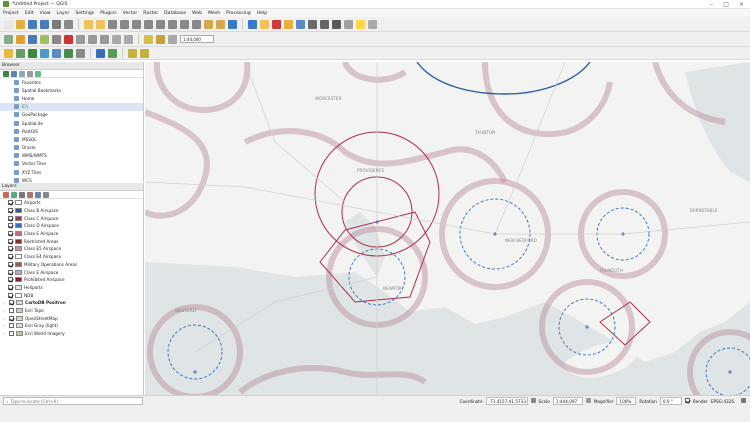 Image resolution: width=750 pixels, height=422 pixels. Describe the element at coordinates (71, 288) in the screenshot. I see `layer-item: Heliports` at that location.